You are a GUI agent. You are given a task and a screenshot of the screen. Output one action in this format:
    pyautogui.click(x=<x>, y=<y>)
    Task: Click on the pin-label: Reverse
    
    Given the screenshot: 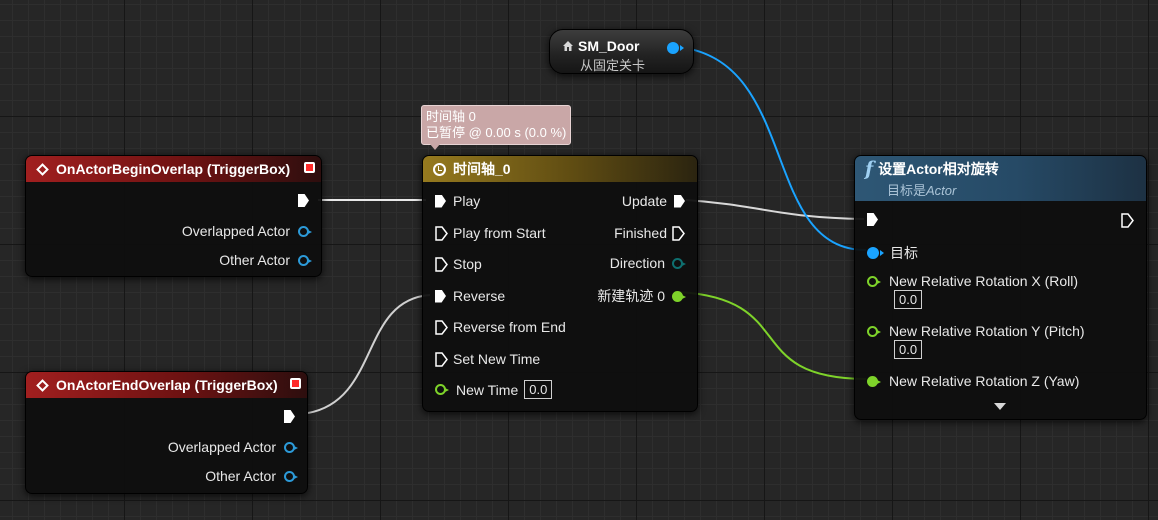 What is the action you would take?
    pyautogui.click(x=479, y=296)
    